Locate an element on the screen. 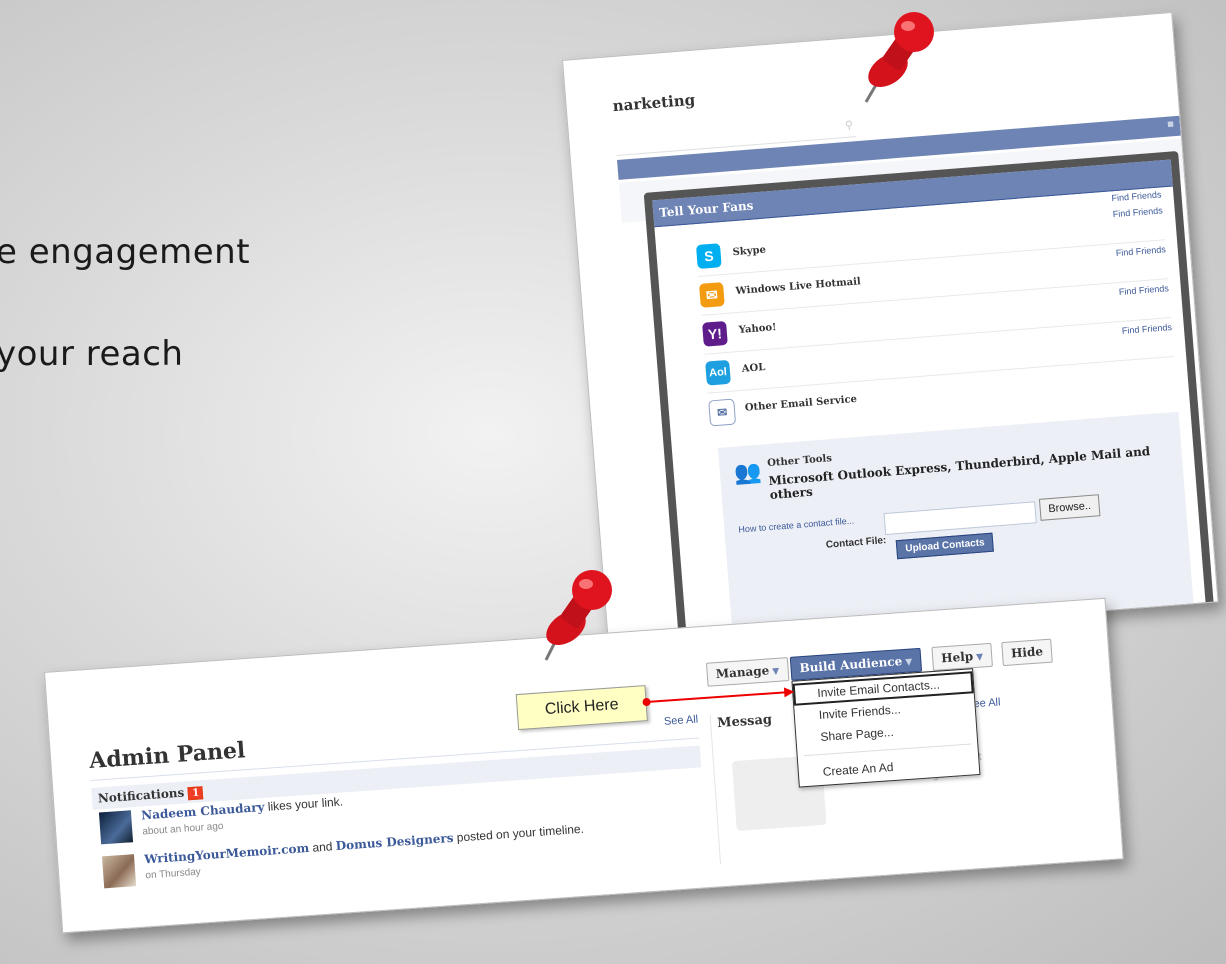 The width and height of the screenshot is (1226, 964). messages-label: Messag is located at coordinates (744, 722).